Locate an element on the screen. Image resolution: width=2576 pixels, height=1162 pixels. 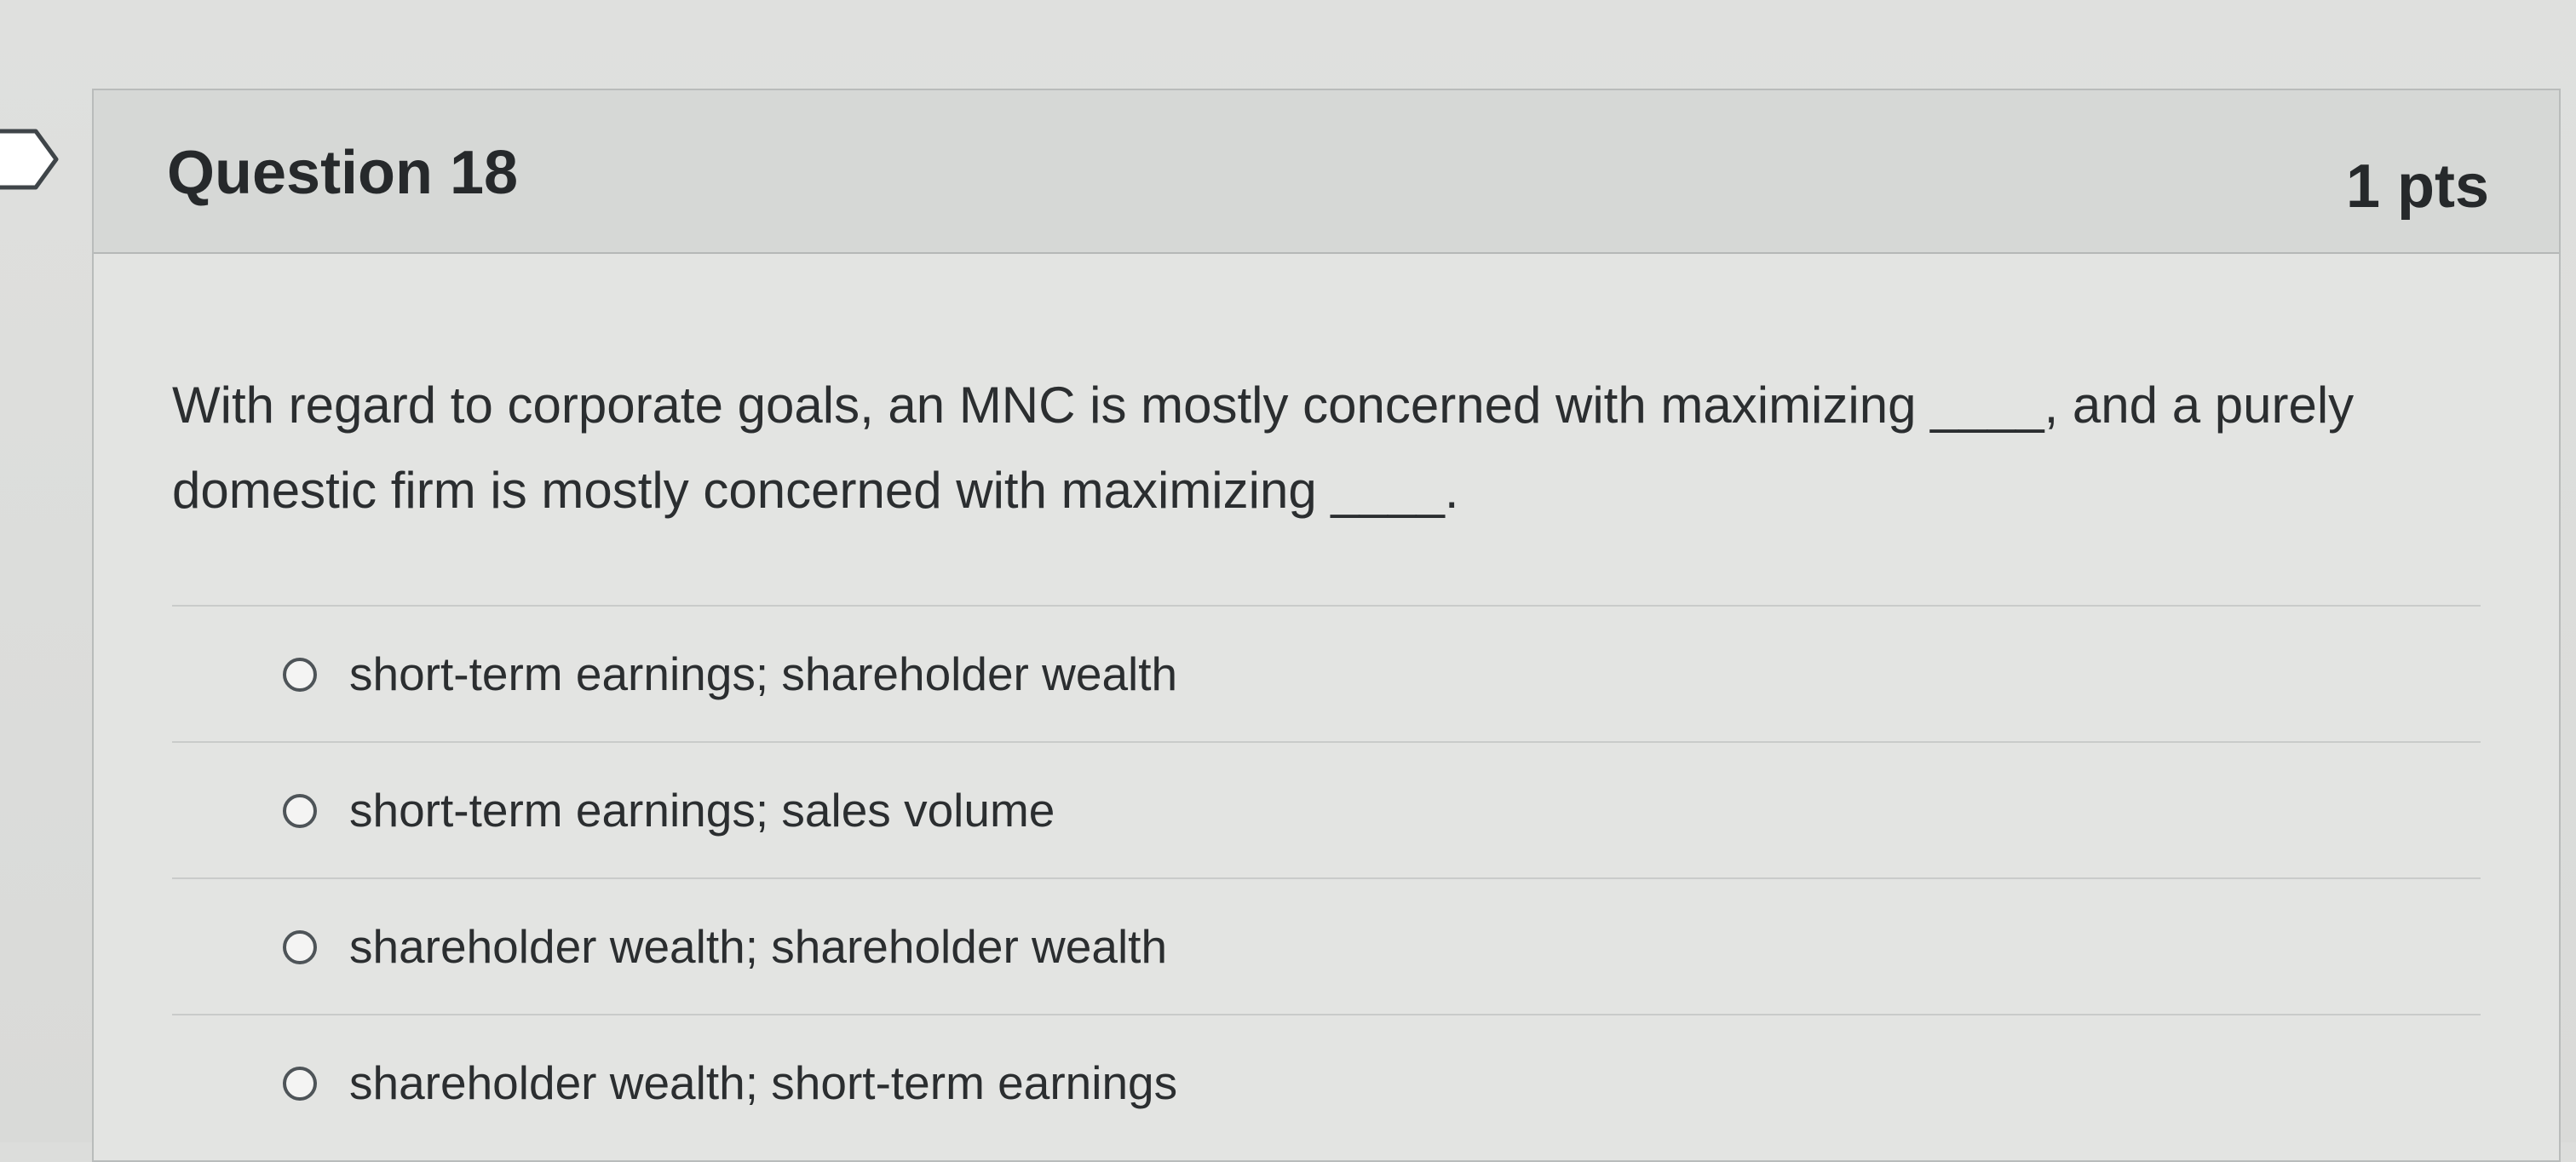
answer-option: short-term earnings; sales volume is located at coordinates (1327, 809).